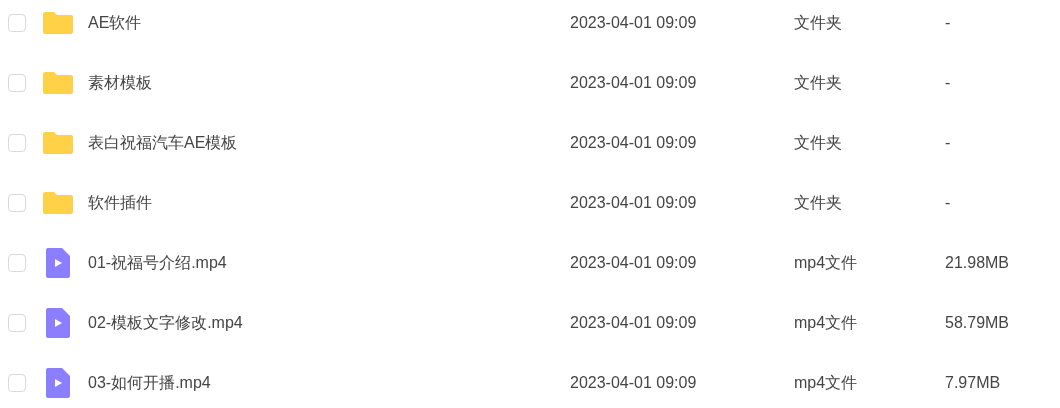  I want to click on file-size: 58.79MB, so click(977, 323).